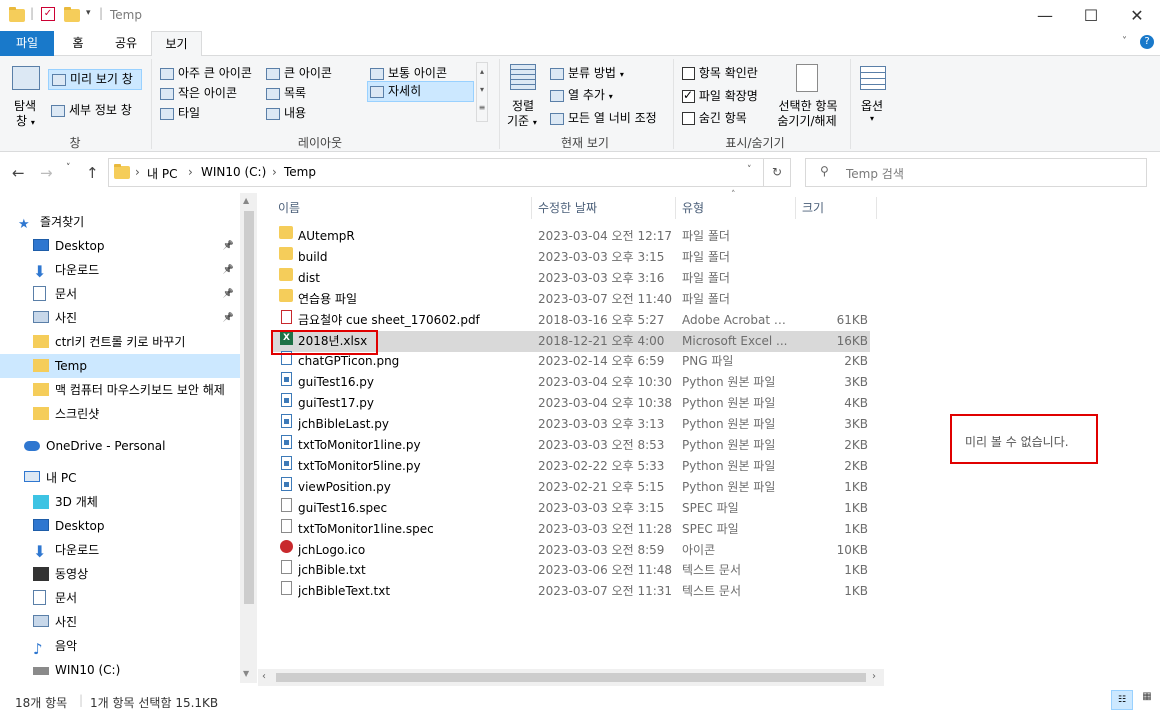  Describe the element at coordinates (120, 526) in the screenshot. I see `nav-item-pc-1: Desktop` at that location.